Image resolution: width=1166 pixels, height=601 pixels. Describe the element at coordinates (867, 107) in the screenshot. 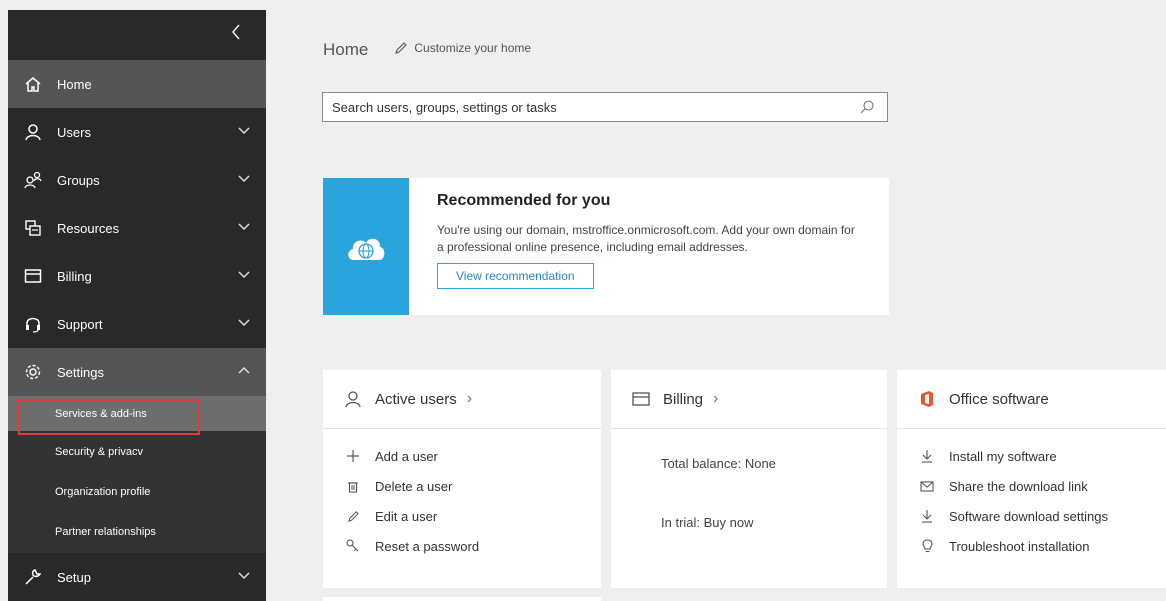

I see `search-icon` at that location.